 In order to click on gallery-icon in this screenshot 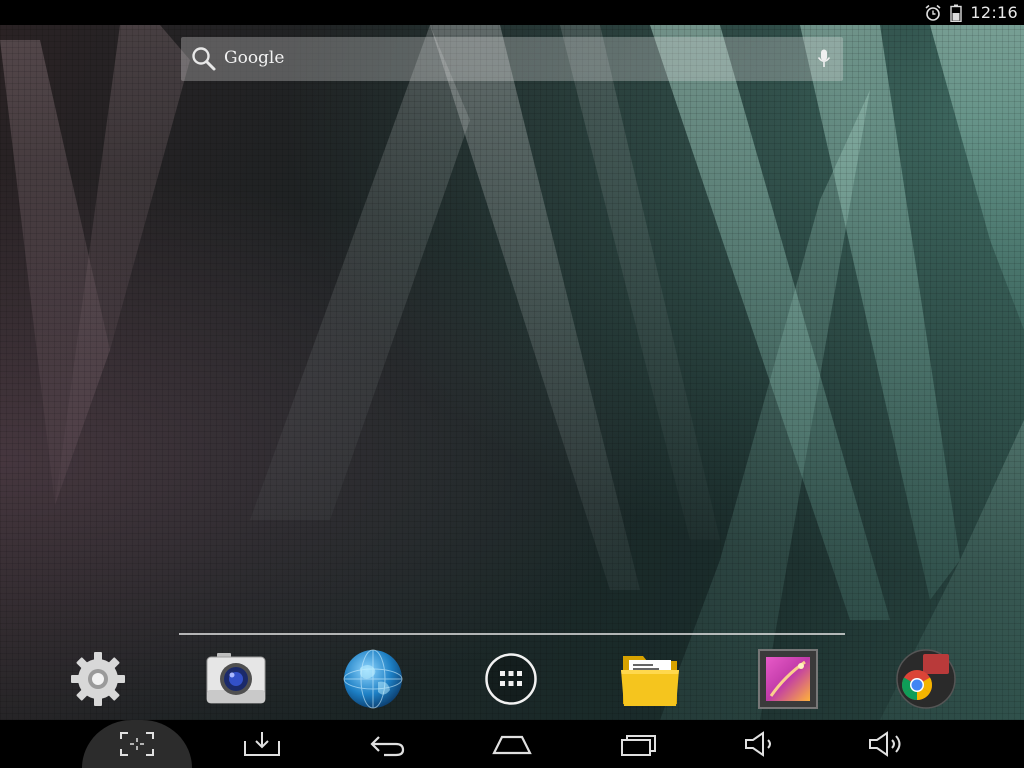, I will do `click(788, 679)`.